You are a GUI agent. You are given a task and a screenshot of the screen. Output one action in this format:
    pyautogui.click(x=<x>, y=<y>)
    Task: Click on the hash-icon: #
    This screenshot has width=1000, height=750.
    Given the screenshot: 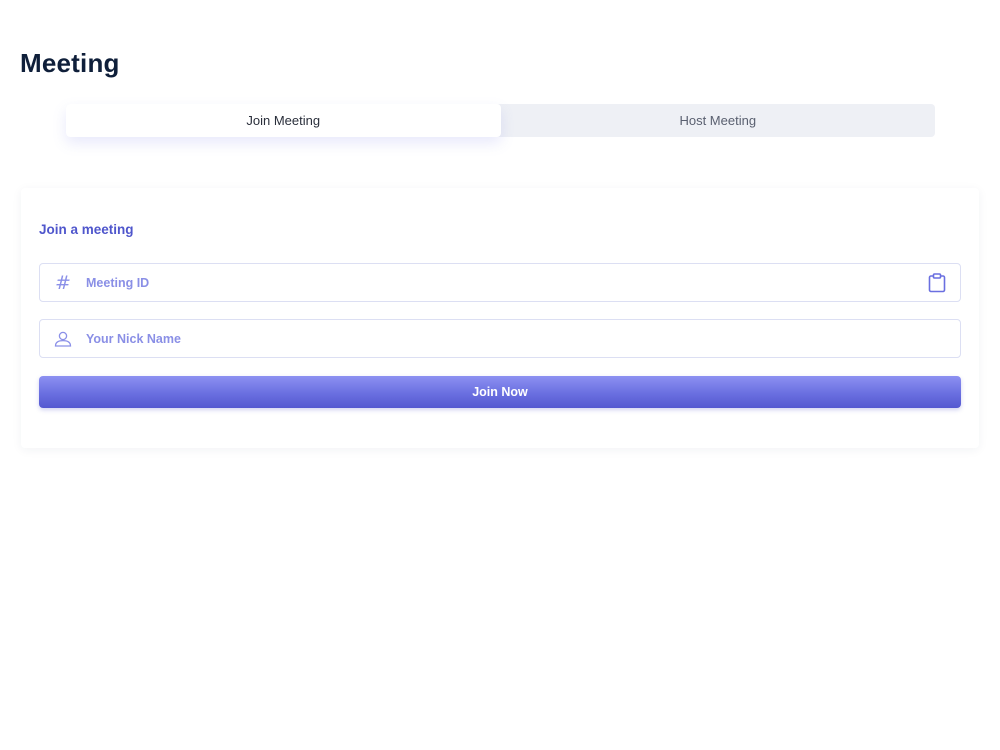 What is the action you would take?
    pyautogui.click(x=63, y=282)
    